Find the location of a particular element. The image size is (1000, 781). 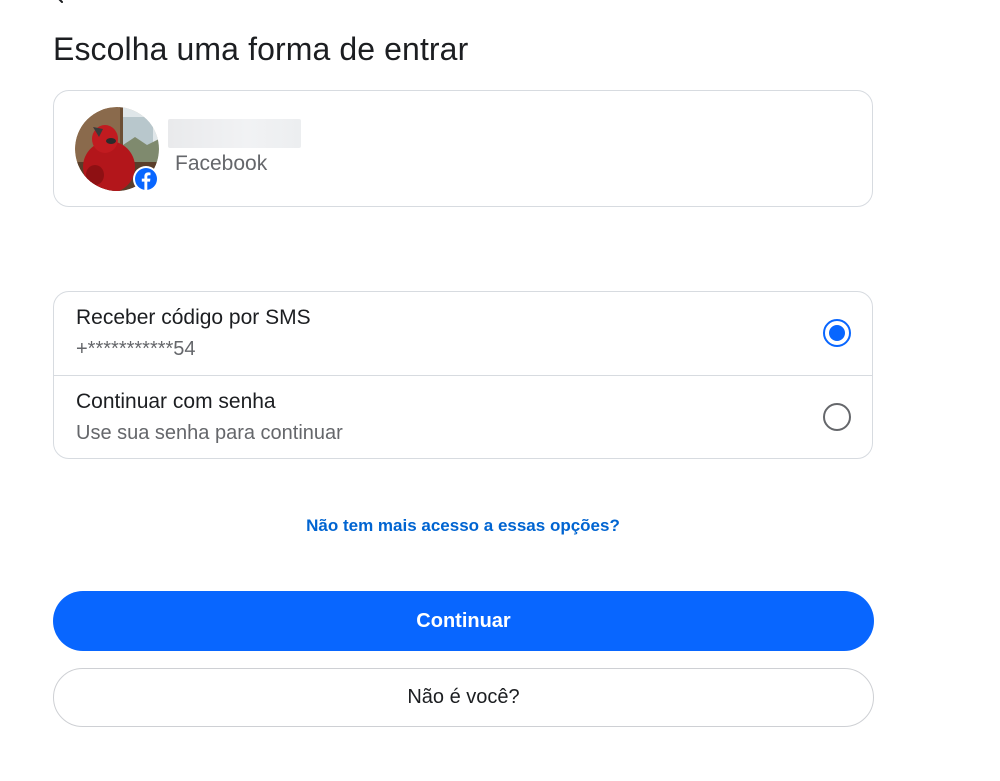

not-you-button: Não é você? is located at coordinates (463, 697).